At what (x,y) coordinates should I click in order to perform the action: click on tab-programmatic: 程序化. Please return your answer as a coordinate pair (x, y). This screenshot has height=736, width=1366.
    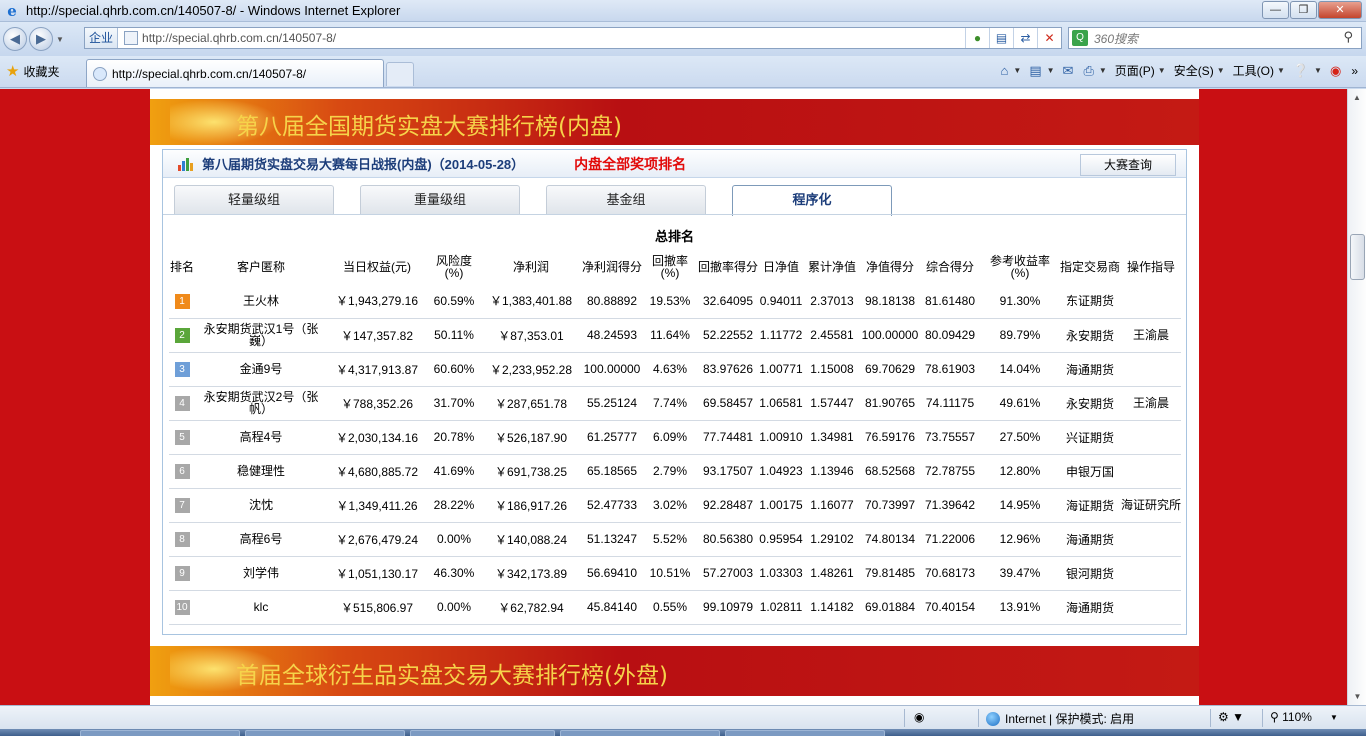
    Looking at the image, I should click on (812, 200).